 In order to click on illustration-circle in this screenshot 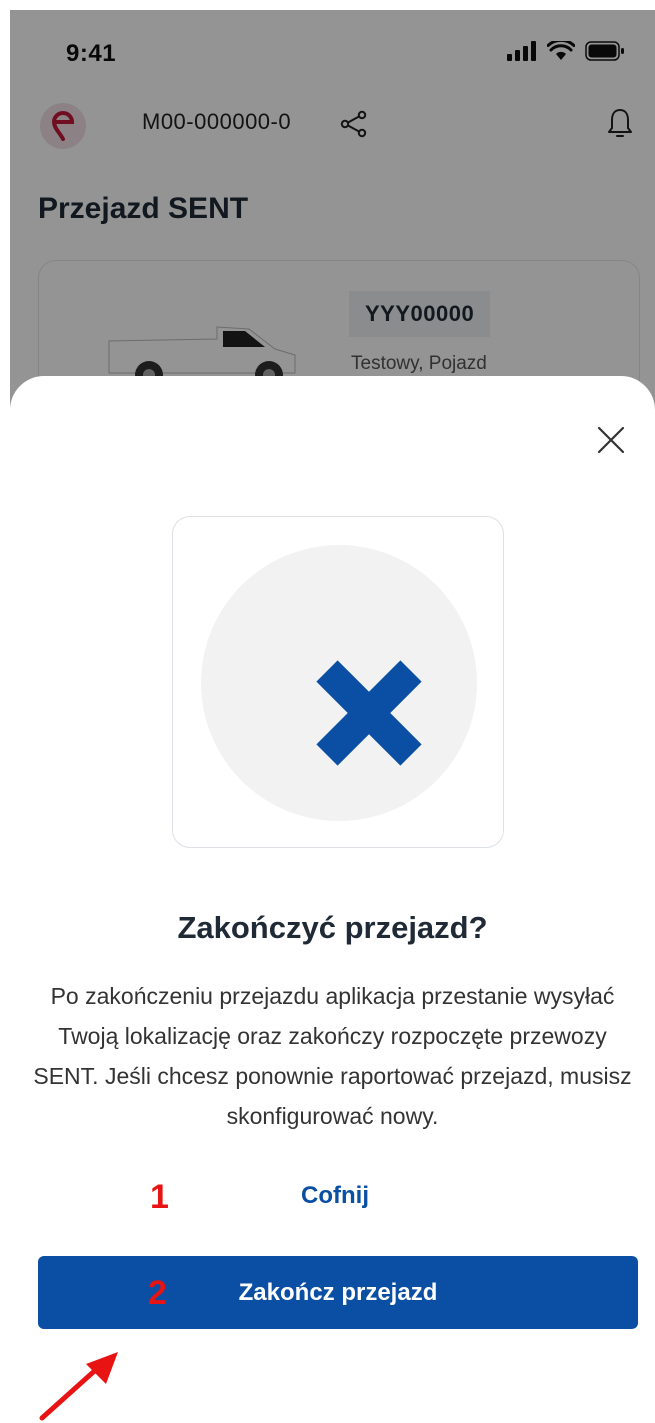, I will do `click(339, 683)`.